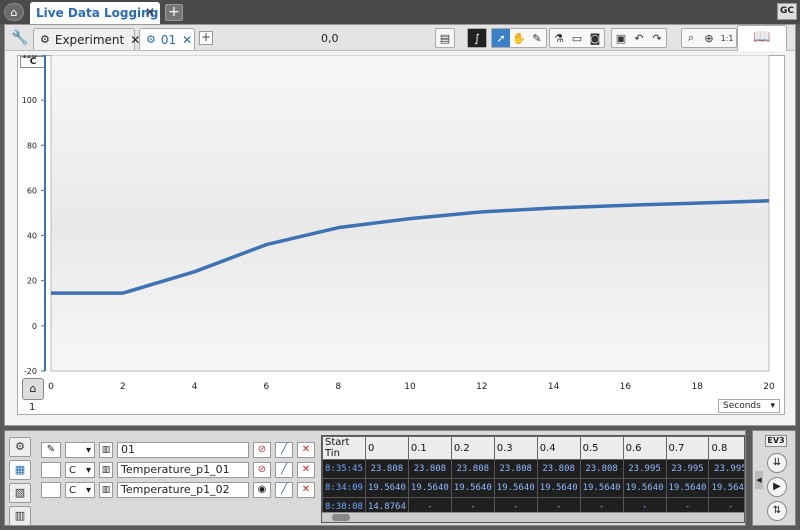 The height and width of the screenshot is (530, 800). What do you see at coordinates (341, 517) in the screenshot?
I see `scrollbar-thumb` at bounding box center [341, 517].